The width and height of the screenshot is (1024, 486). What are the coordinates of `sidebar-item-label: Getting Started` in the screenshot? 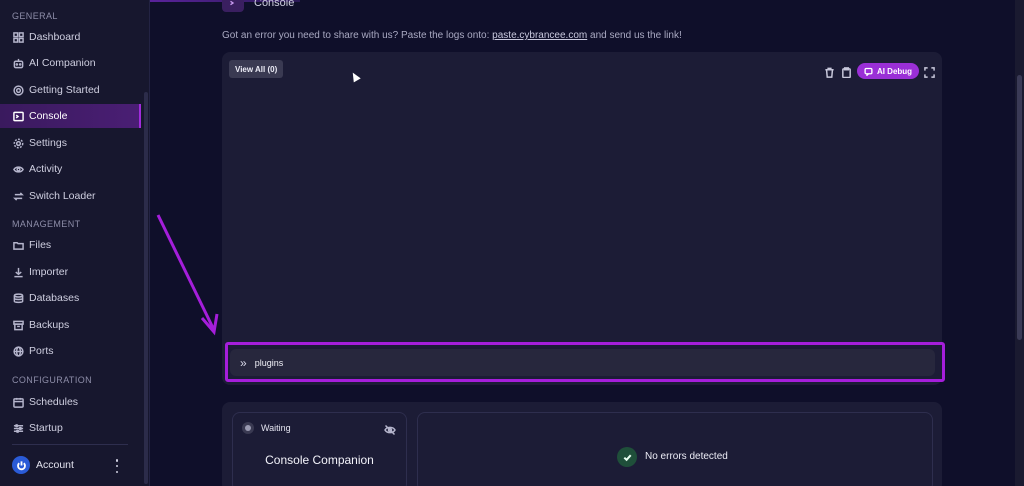 It's located at (64, 90).